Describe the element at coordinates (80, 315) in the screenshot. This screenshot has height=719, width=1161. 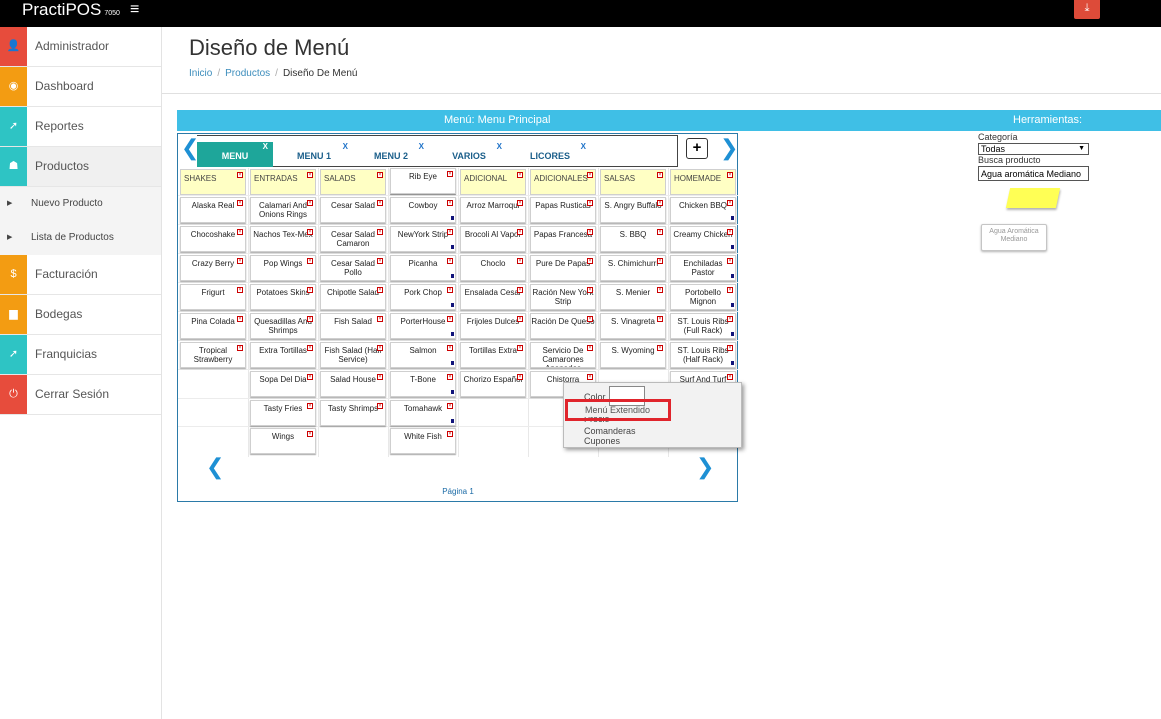
I see `sidebar-item-bodegas: ▆ Bodegas` at that location.